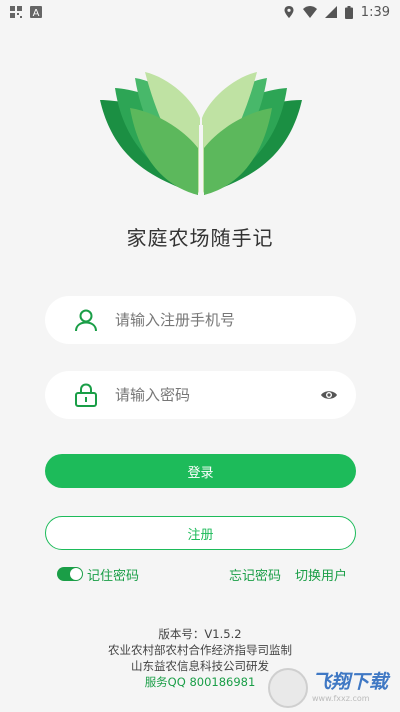  What do you see at coordinates (341, 698) in the screenshot?
I see `watermark-site: www.fxxz.com` at bounding box center [341, 698].